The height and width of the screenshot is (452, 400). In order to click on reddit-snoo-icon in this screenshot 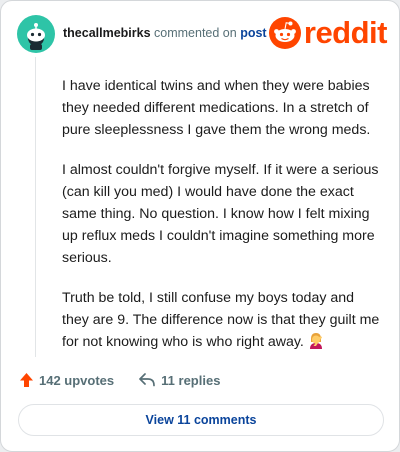, I will do `click(284, 33)`.